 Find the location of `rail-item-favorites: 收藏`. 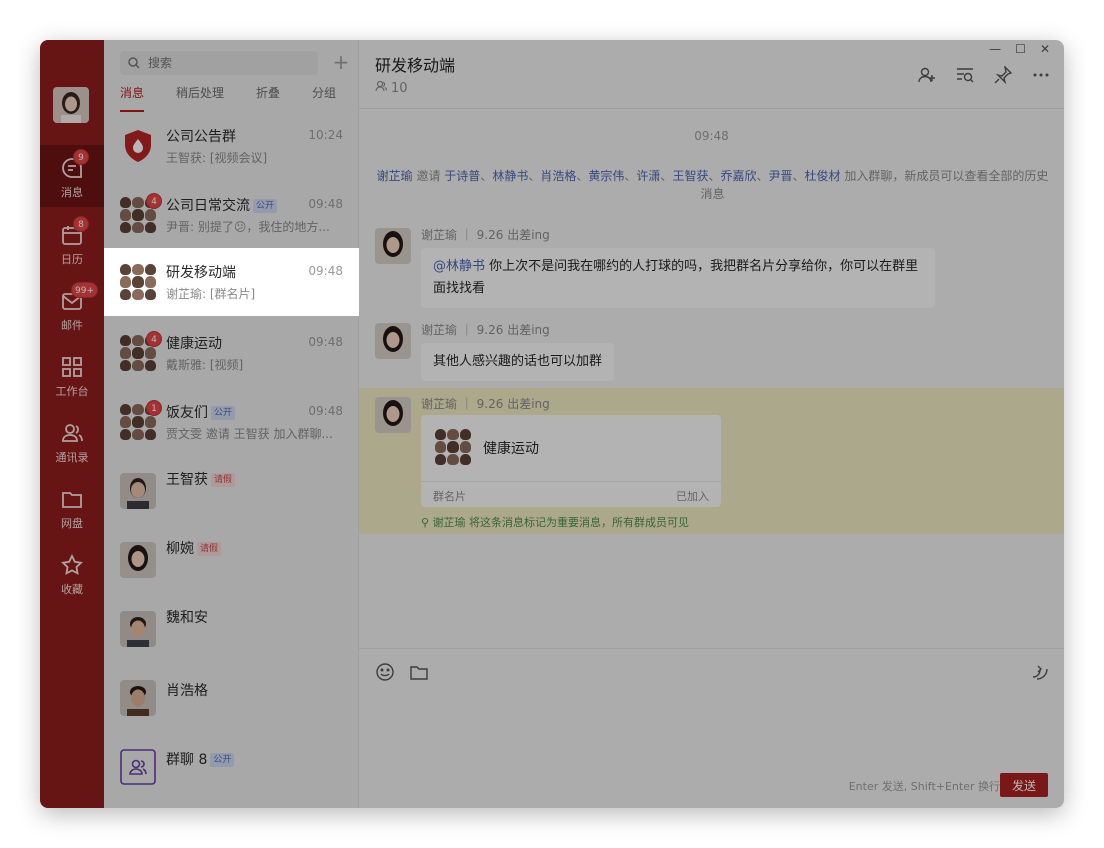

rail-item-favorites: 收藏 is located at coordinates (72, 573).